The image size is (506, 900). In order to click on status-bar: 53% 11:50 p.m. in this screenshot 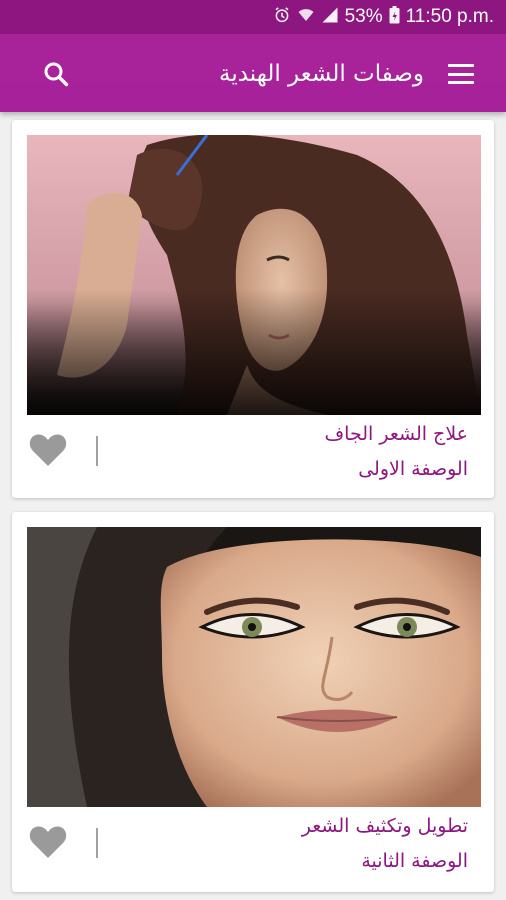, I will do `click(253, 17)`.